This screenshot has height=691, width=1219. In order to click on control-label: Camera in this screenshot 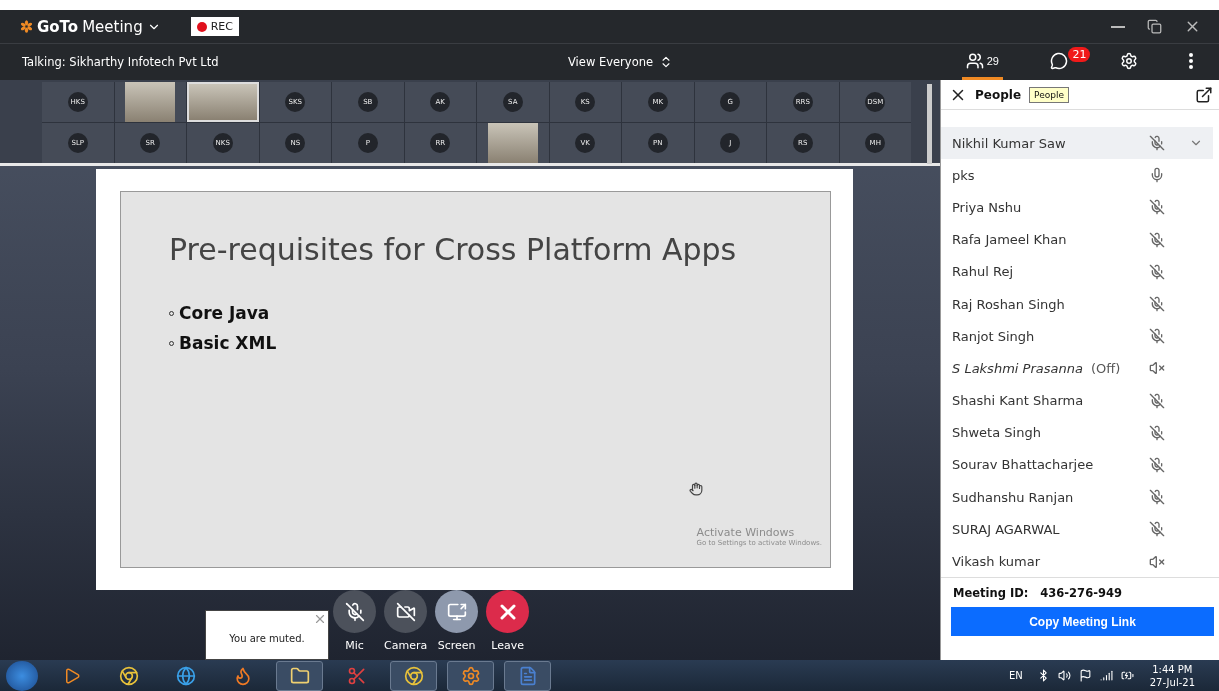, I will do `click(406, 645)`.